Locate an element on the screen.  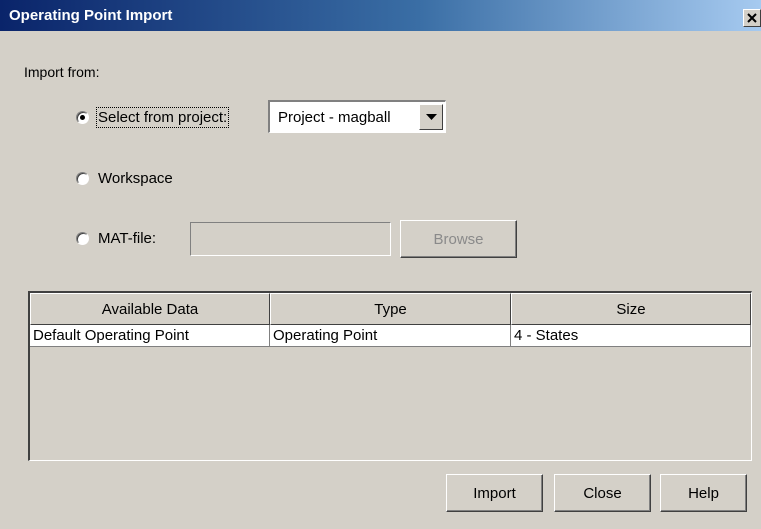
radio-select-from-project: Select from project: is located at coordinates (153, 117).